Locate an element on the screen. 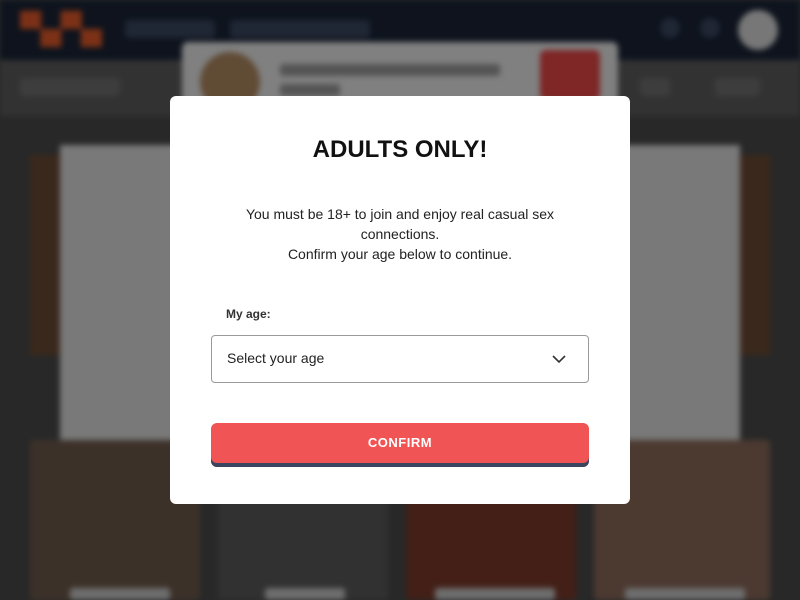 Image resolution: width=800 pixels, height=600 pixels. modal-message-line: connections. is located at coordinates (400, 234).